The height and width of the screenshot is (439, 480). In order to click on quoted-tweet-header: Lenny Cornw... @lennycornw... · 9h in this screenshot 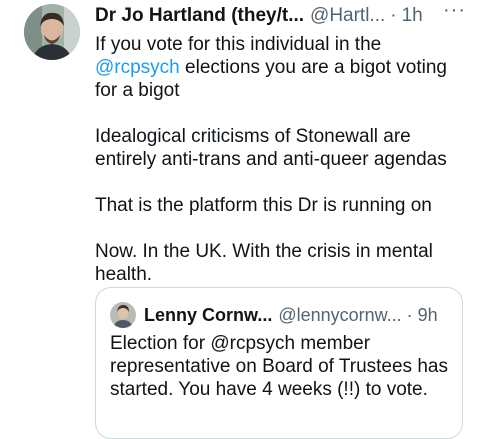, I will do `click(297, 315)`.